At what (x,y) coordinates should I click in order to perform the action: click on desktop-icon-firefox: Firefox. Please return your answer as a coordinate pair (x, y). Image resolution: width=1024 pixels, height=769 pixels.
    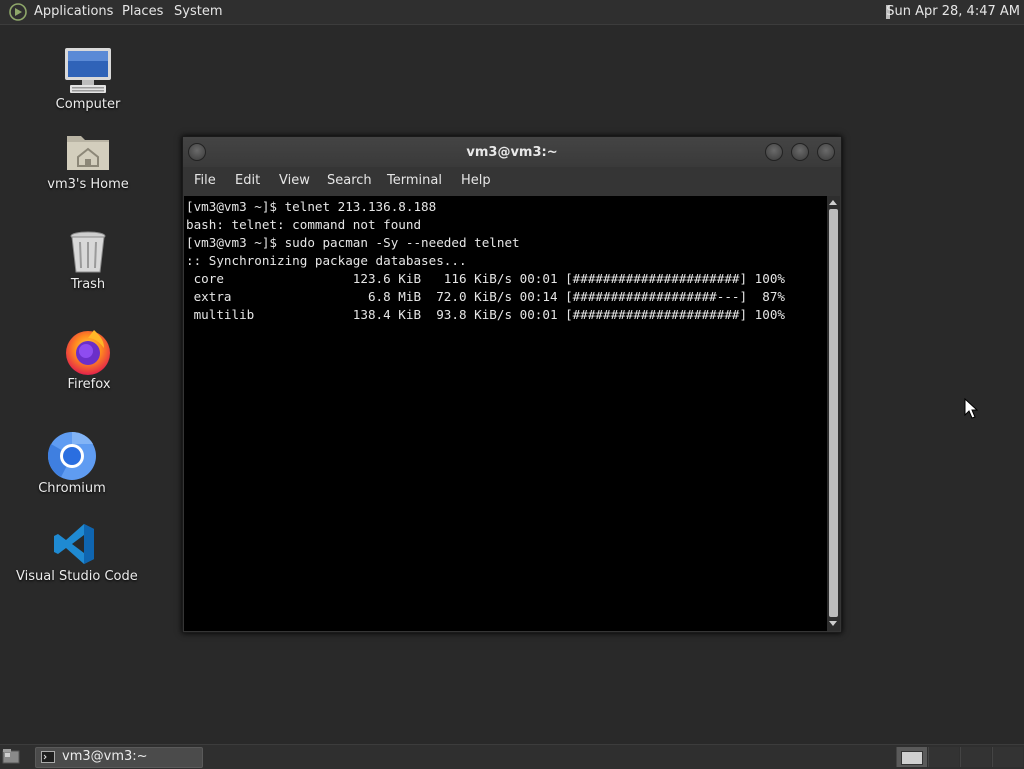
    Looking at the image, I should click on (88, 362).